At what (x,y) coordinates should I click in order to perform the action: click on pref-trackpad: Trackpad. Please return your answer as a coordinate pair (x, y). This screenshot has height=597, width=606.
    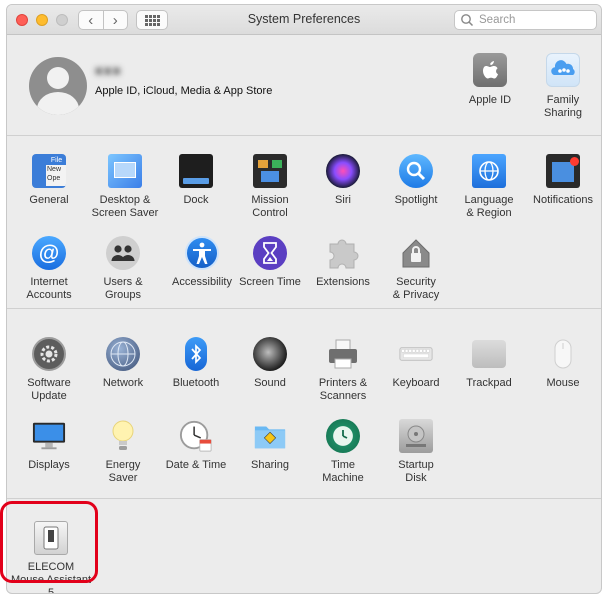
    Looking at the image, I should click on (489, 363).